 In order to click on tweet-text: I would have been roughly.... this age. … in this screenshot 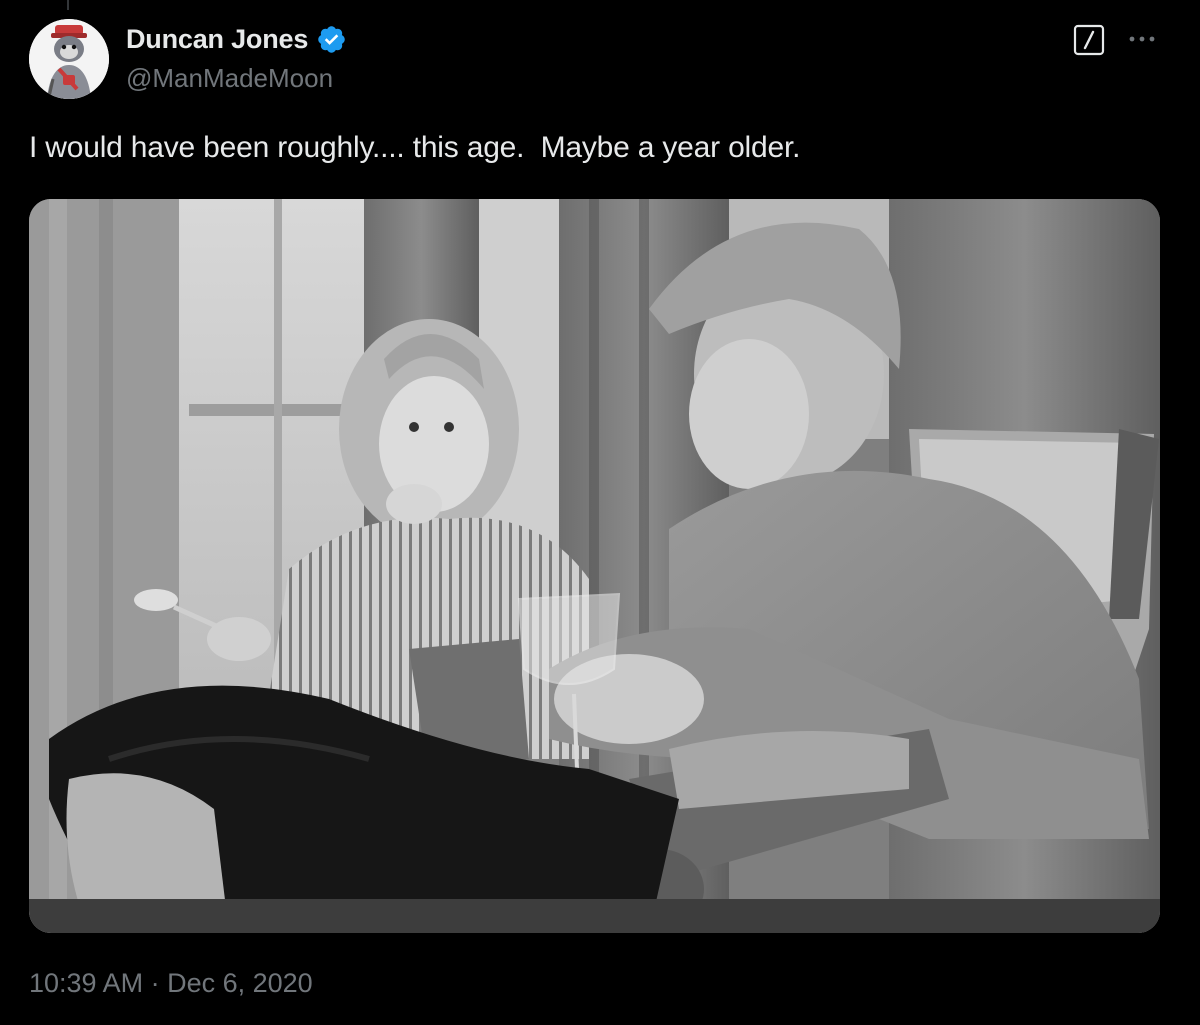, I will do `click(415, 147)`.